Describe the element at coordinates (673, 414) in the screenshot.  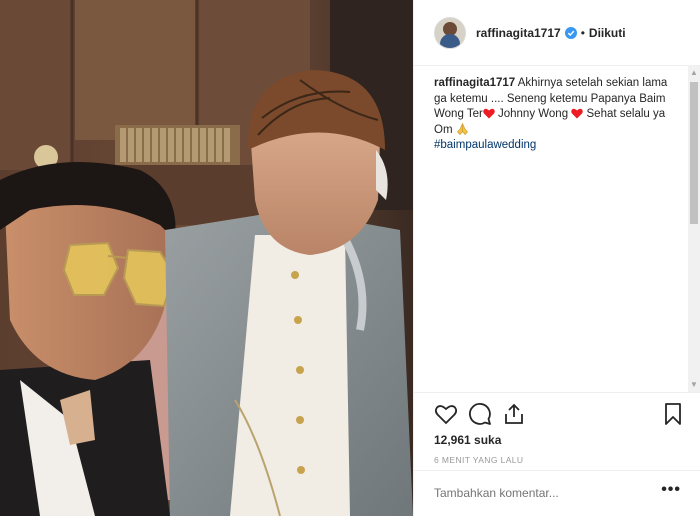
I see `bookmark-icon` at that location.